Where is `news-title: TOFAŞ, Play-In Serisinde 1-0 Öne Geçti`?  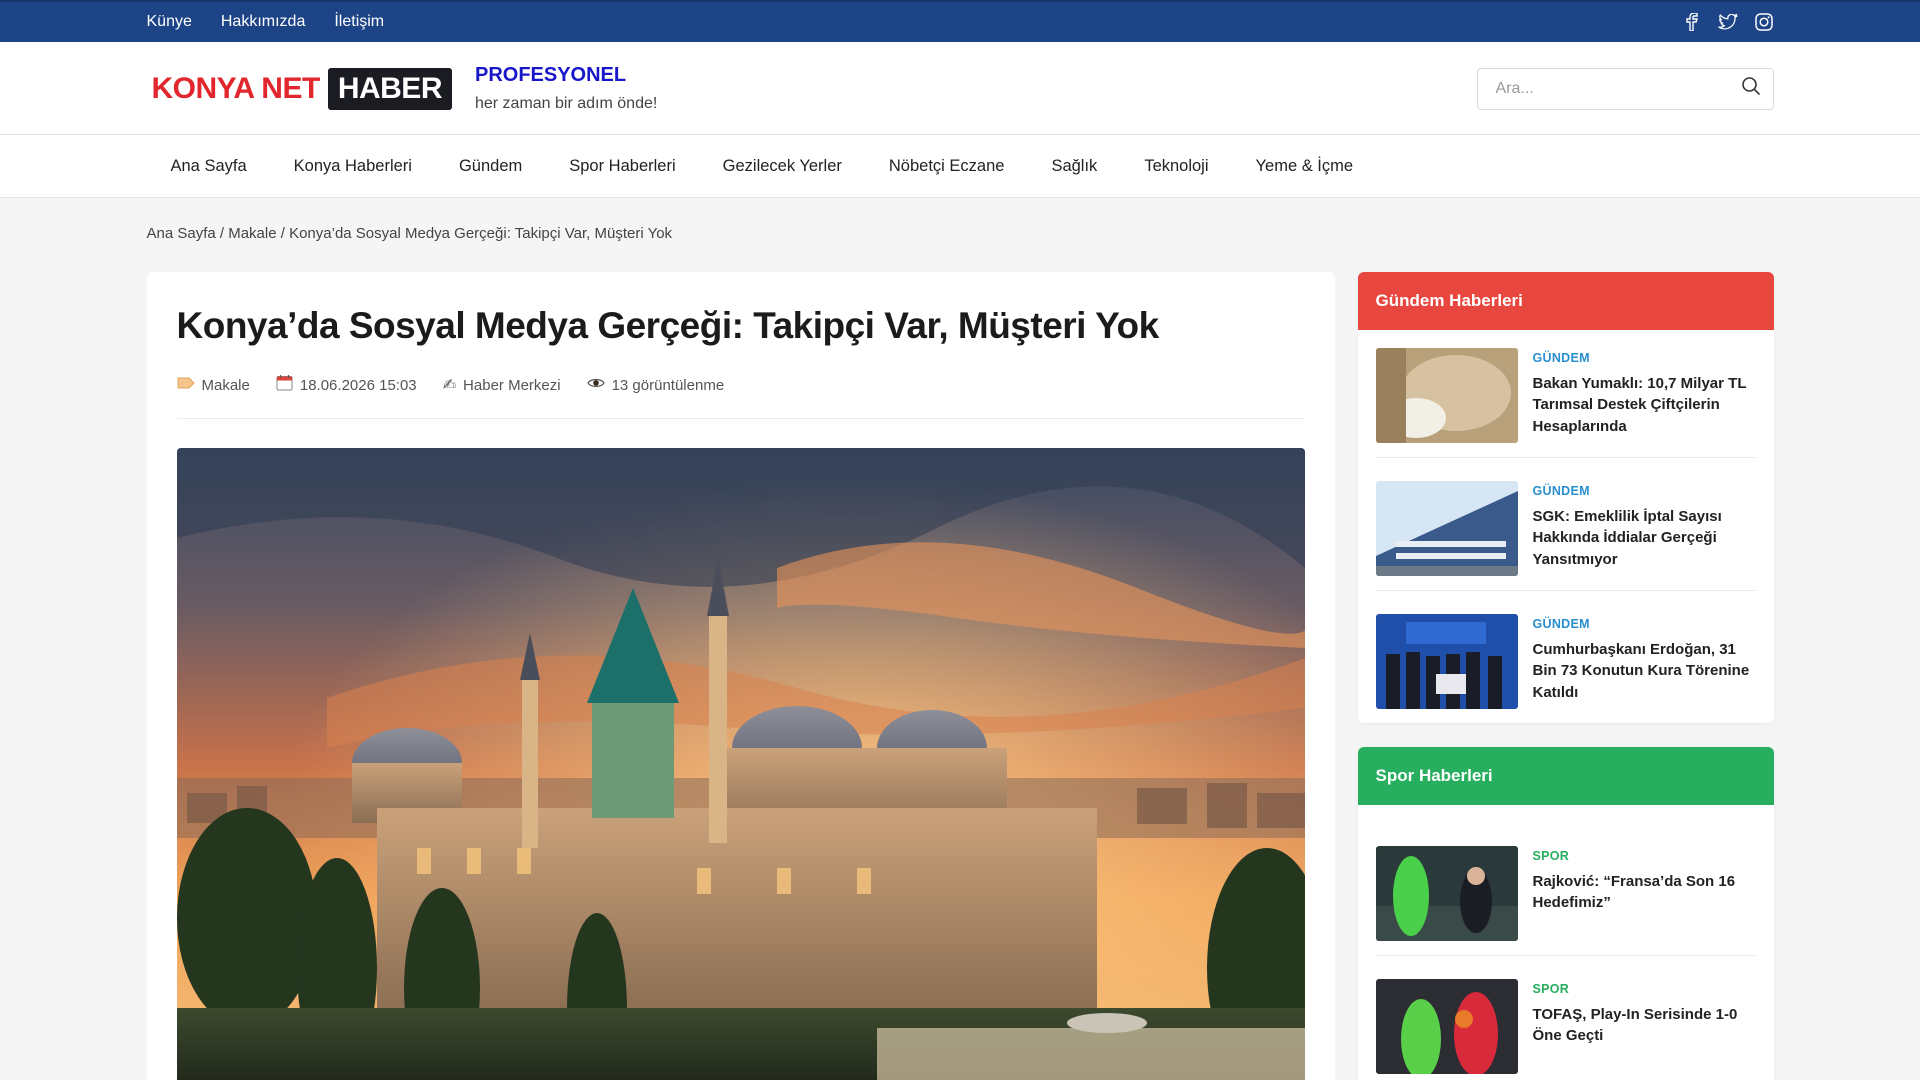
news-title: TOFAŞ, Play-In Serisinde 1-0 Öne Geçti is located at coordinates (1644, 1025).